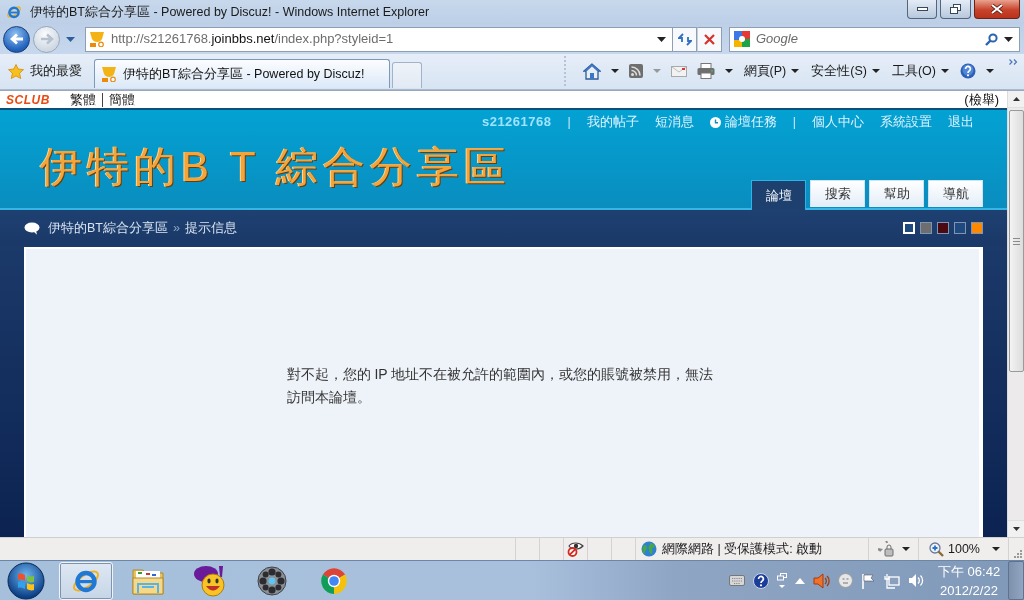 This screenshot has width=1024, height=600. I want to click on scrollbar-thumb, so click(1016, 241).